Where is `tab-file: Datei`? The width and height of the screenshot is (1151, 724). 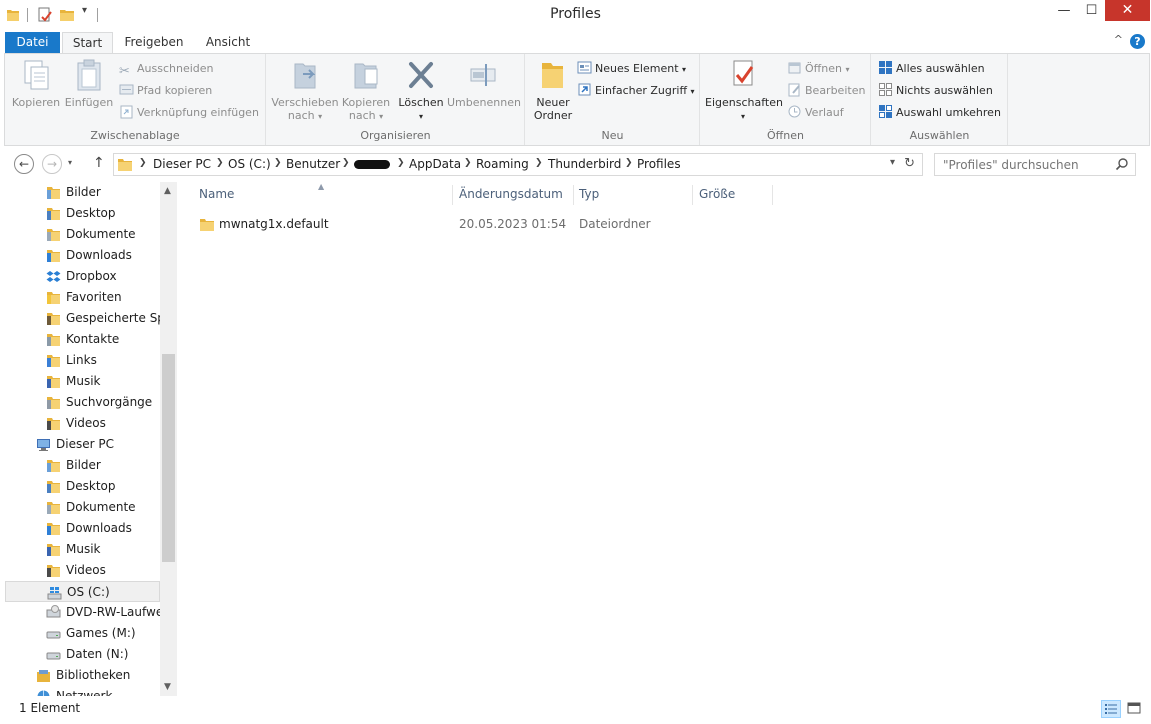
tab-file: Datei is located at coordinates (32, 43).